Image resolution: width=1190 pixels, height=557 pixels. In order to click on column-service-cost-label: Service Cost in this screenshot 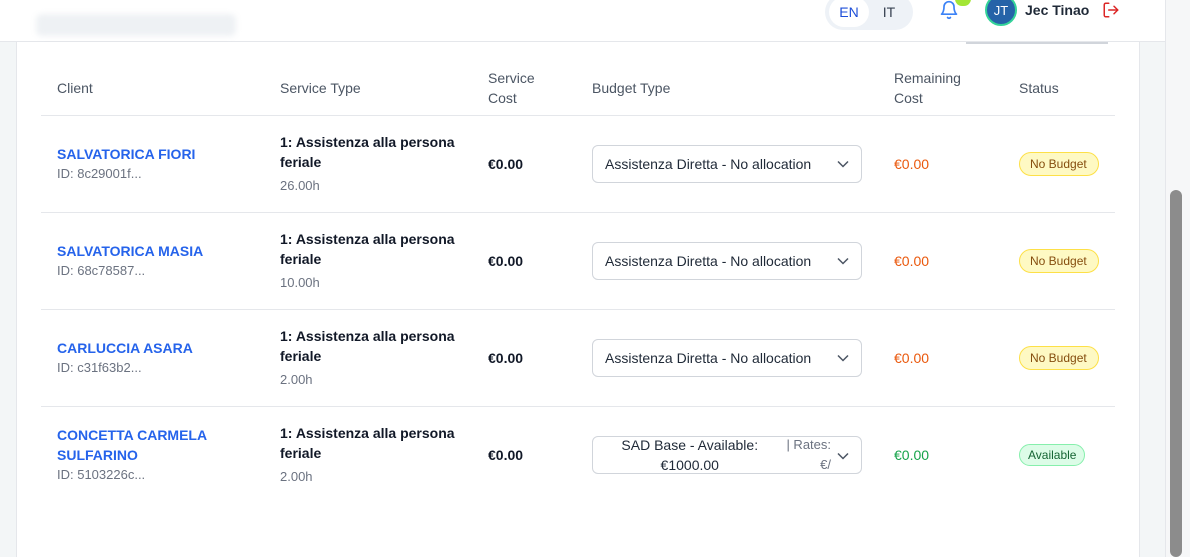, I will do `click(511, 88)`.